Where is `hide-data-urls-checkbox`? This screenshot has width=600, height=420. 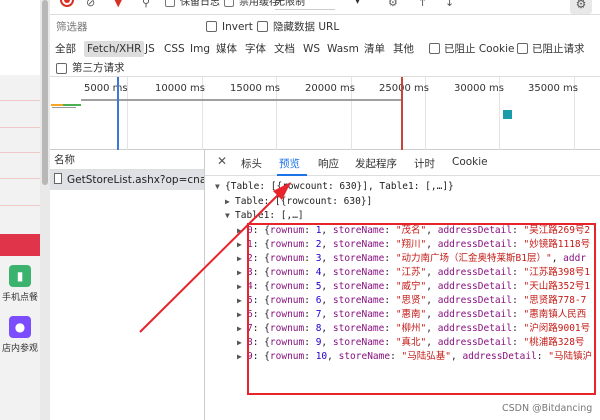
hide-data-urls-checkbox is located at coordinates (262, 26).